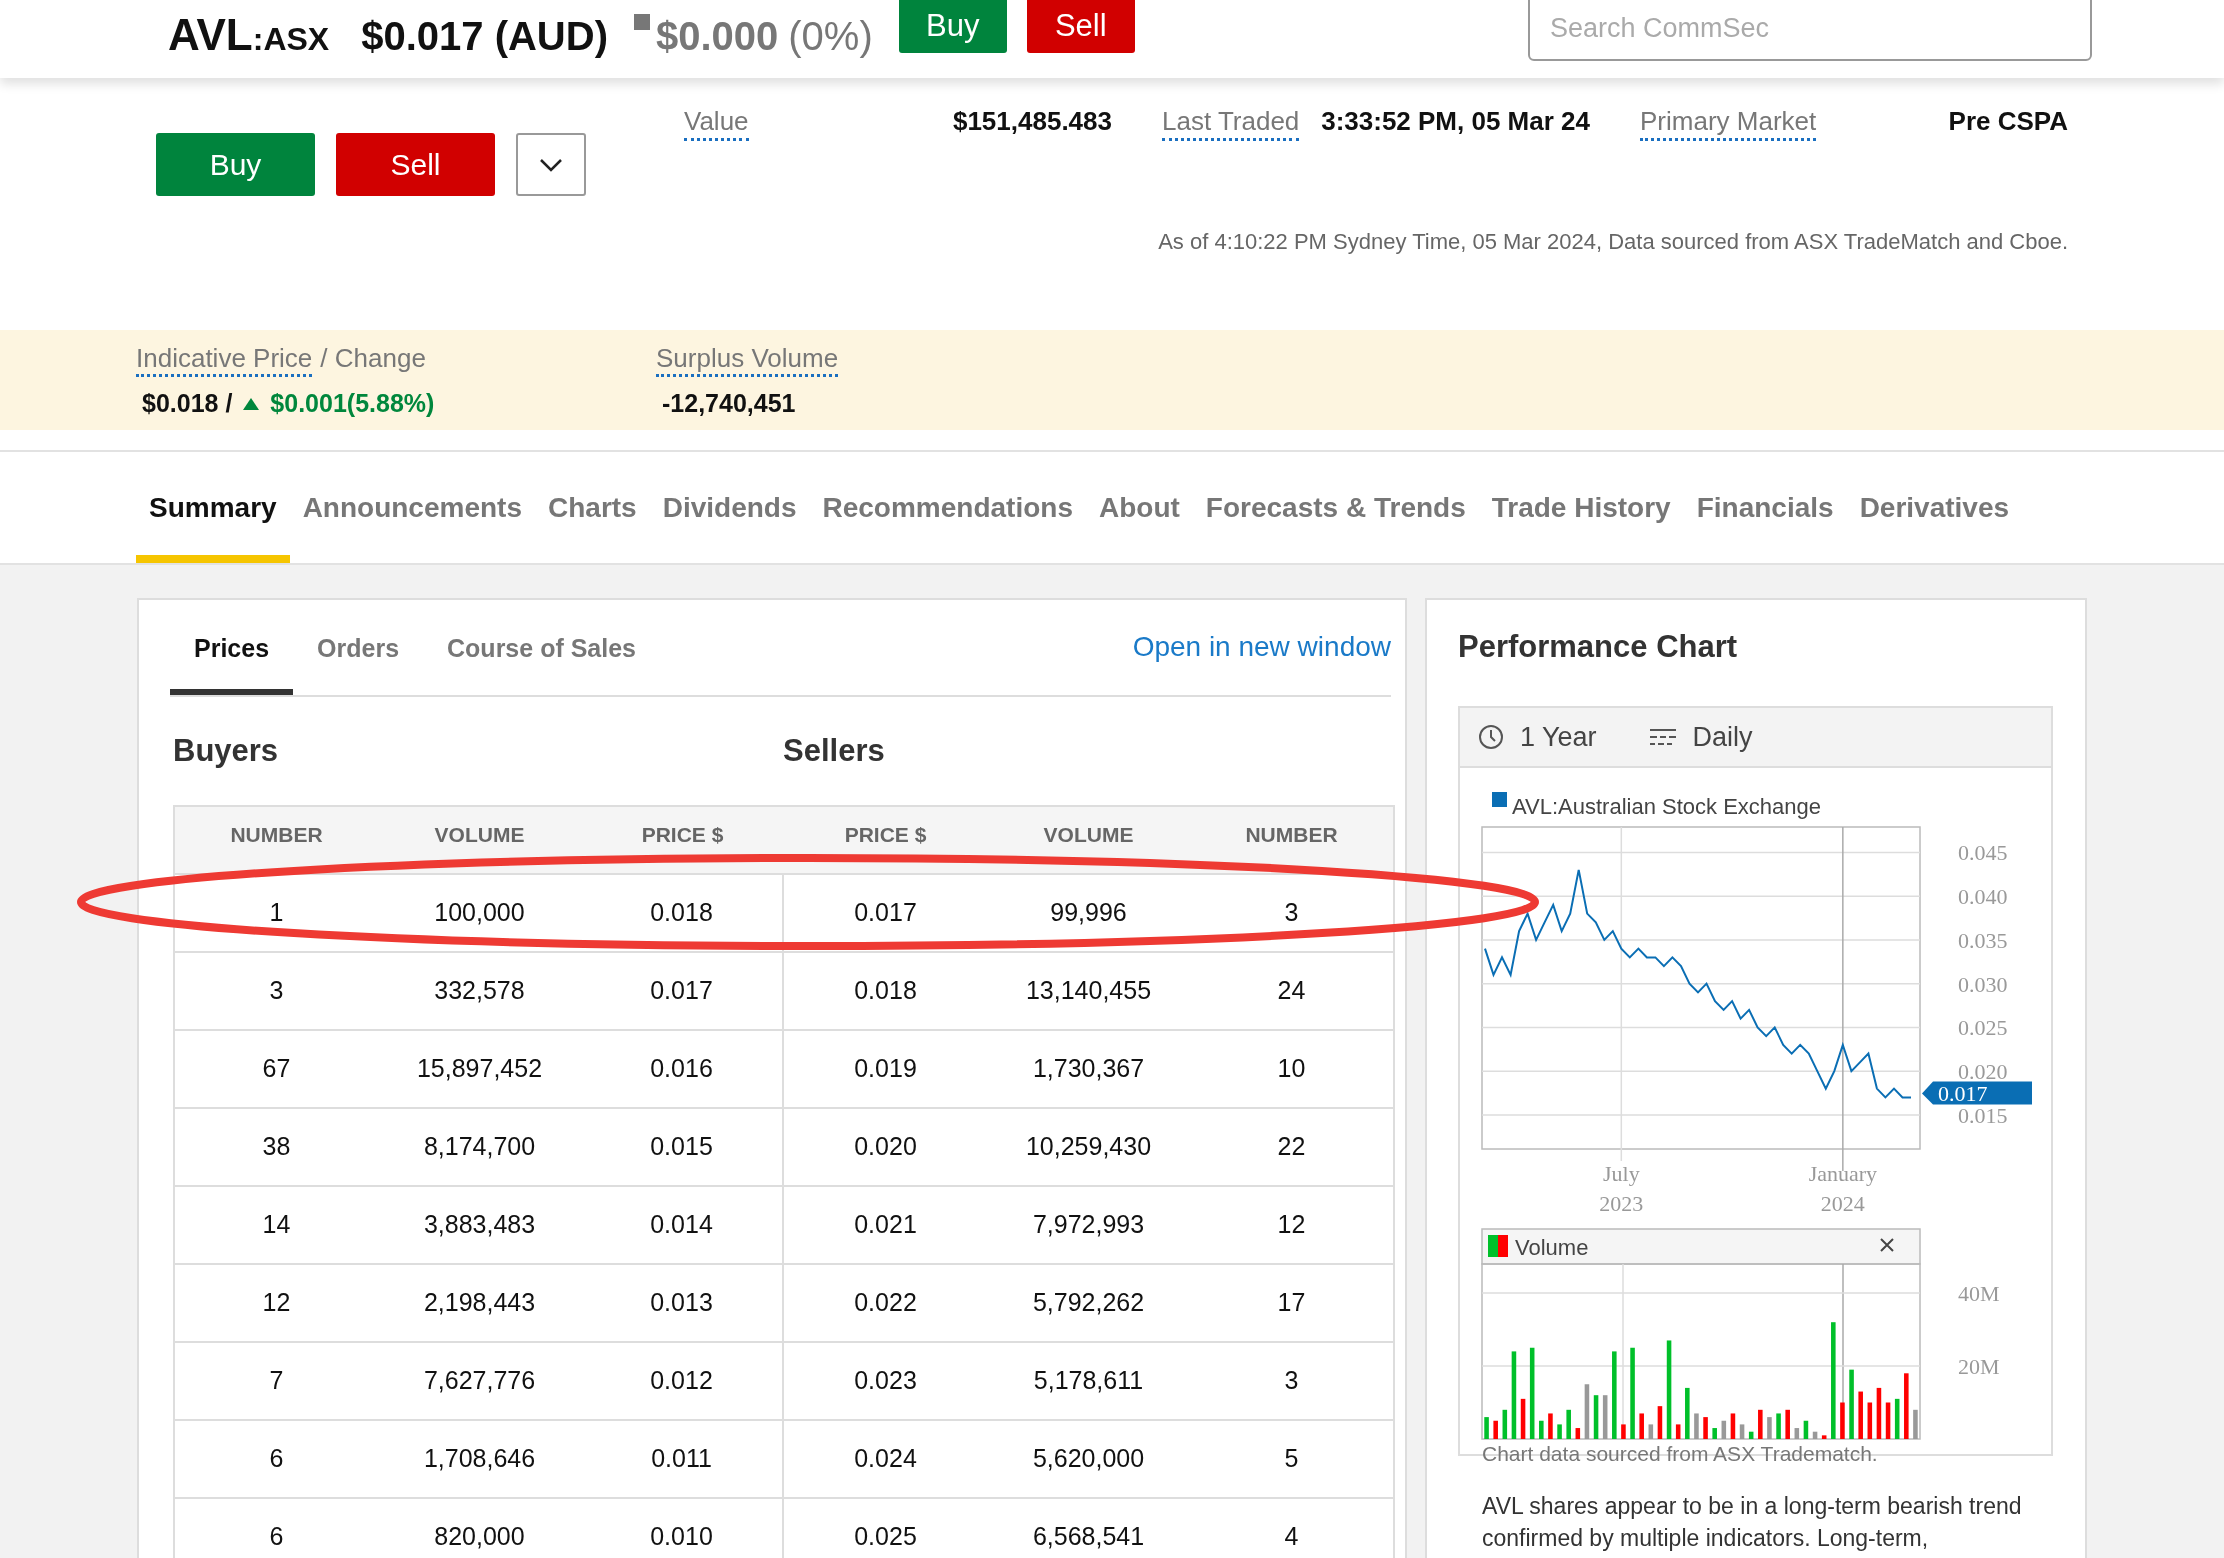 The height and width of the screenshot is (1558, 2224). What do you see at coordinates (479, 1069) in the screenshot?
I see `table-cell-text: 15,897,452` at bounding box center [479, 1069].